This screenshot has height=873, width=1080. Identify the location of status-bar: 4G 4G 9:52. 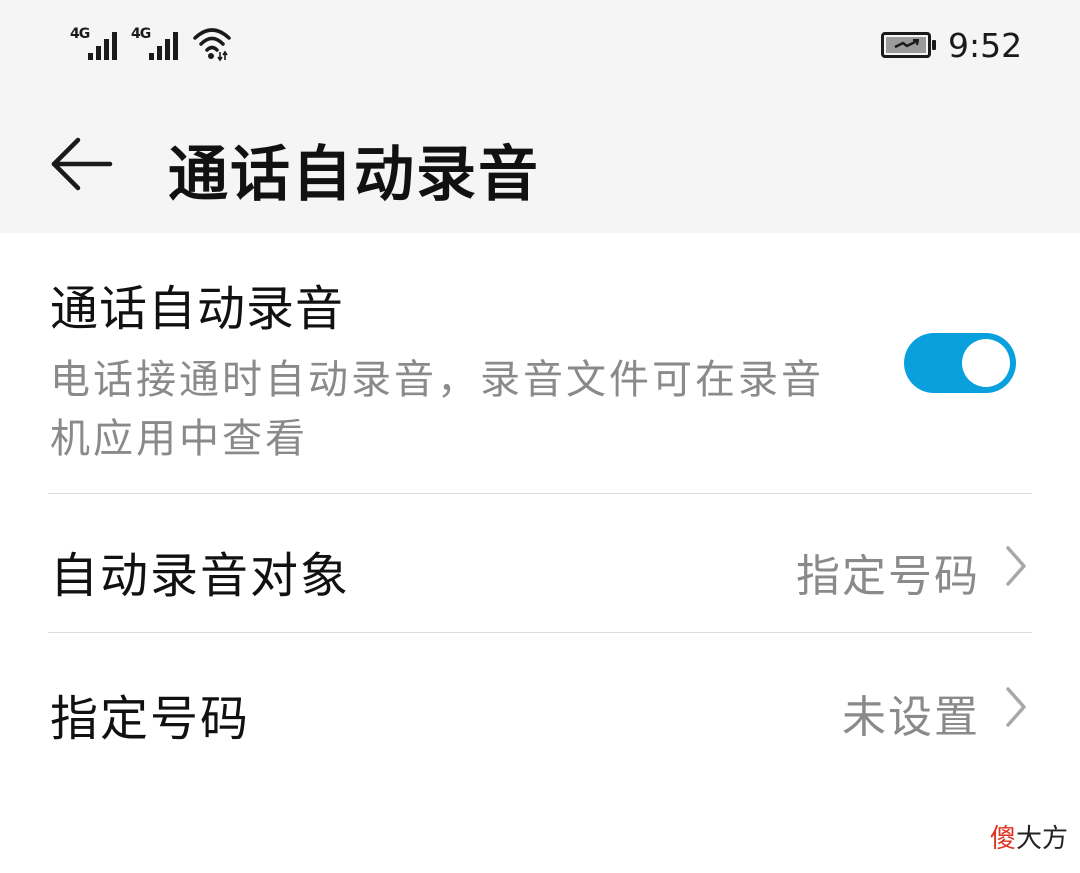
(540, 45).